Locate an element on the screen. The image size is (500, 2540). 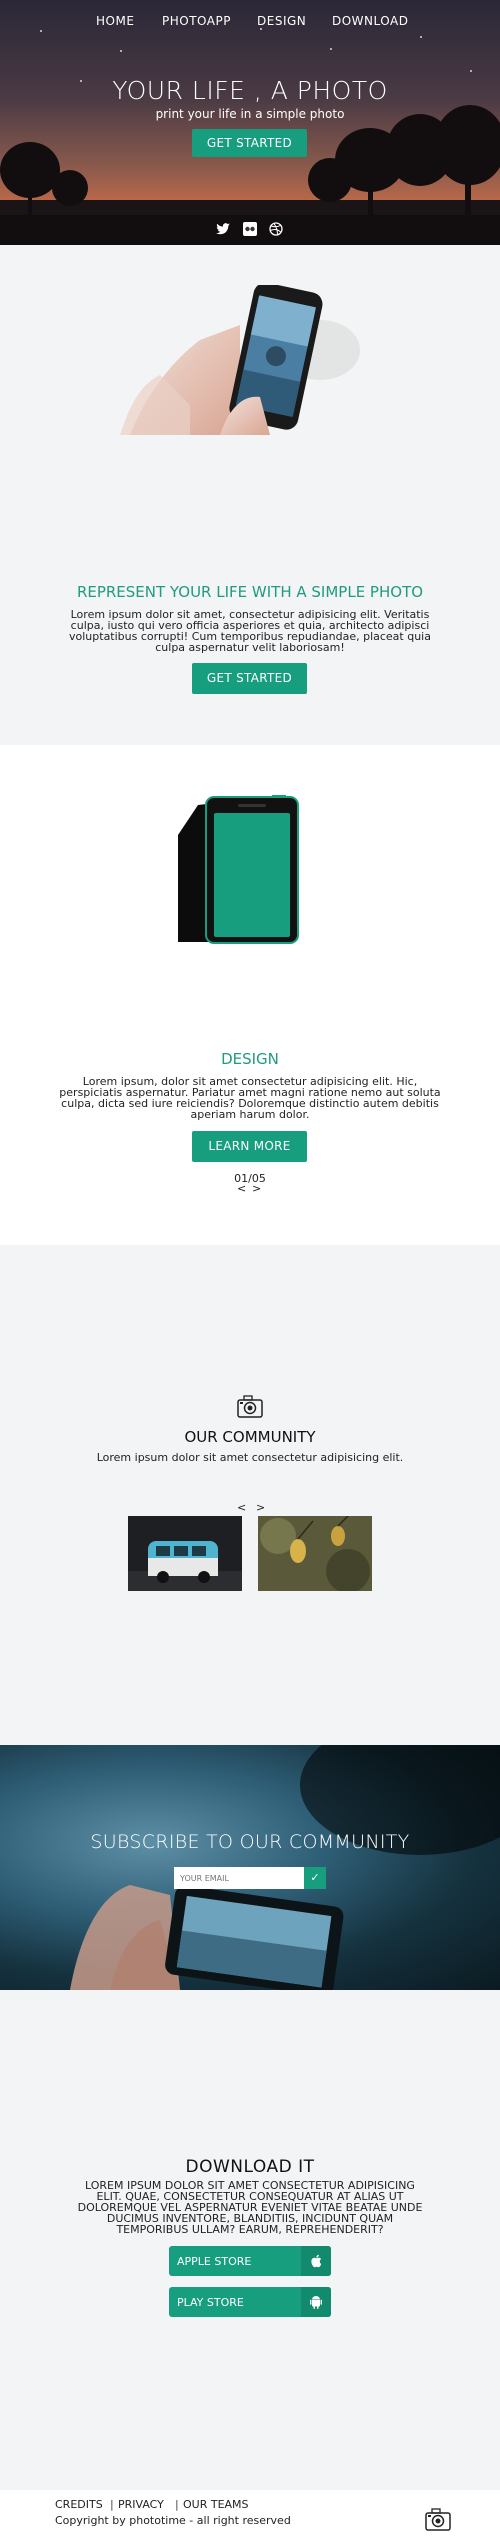
twitter-icon is located at coordinates (223, 229).